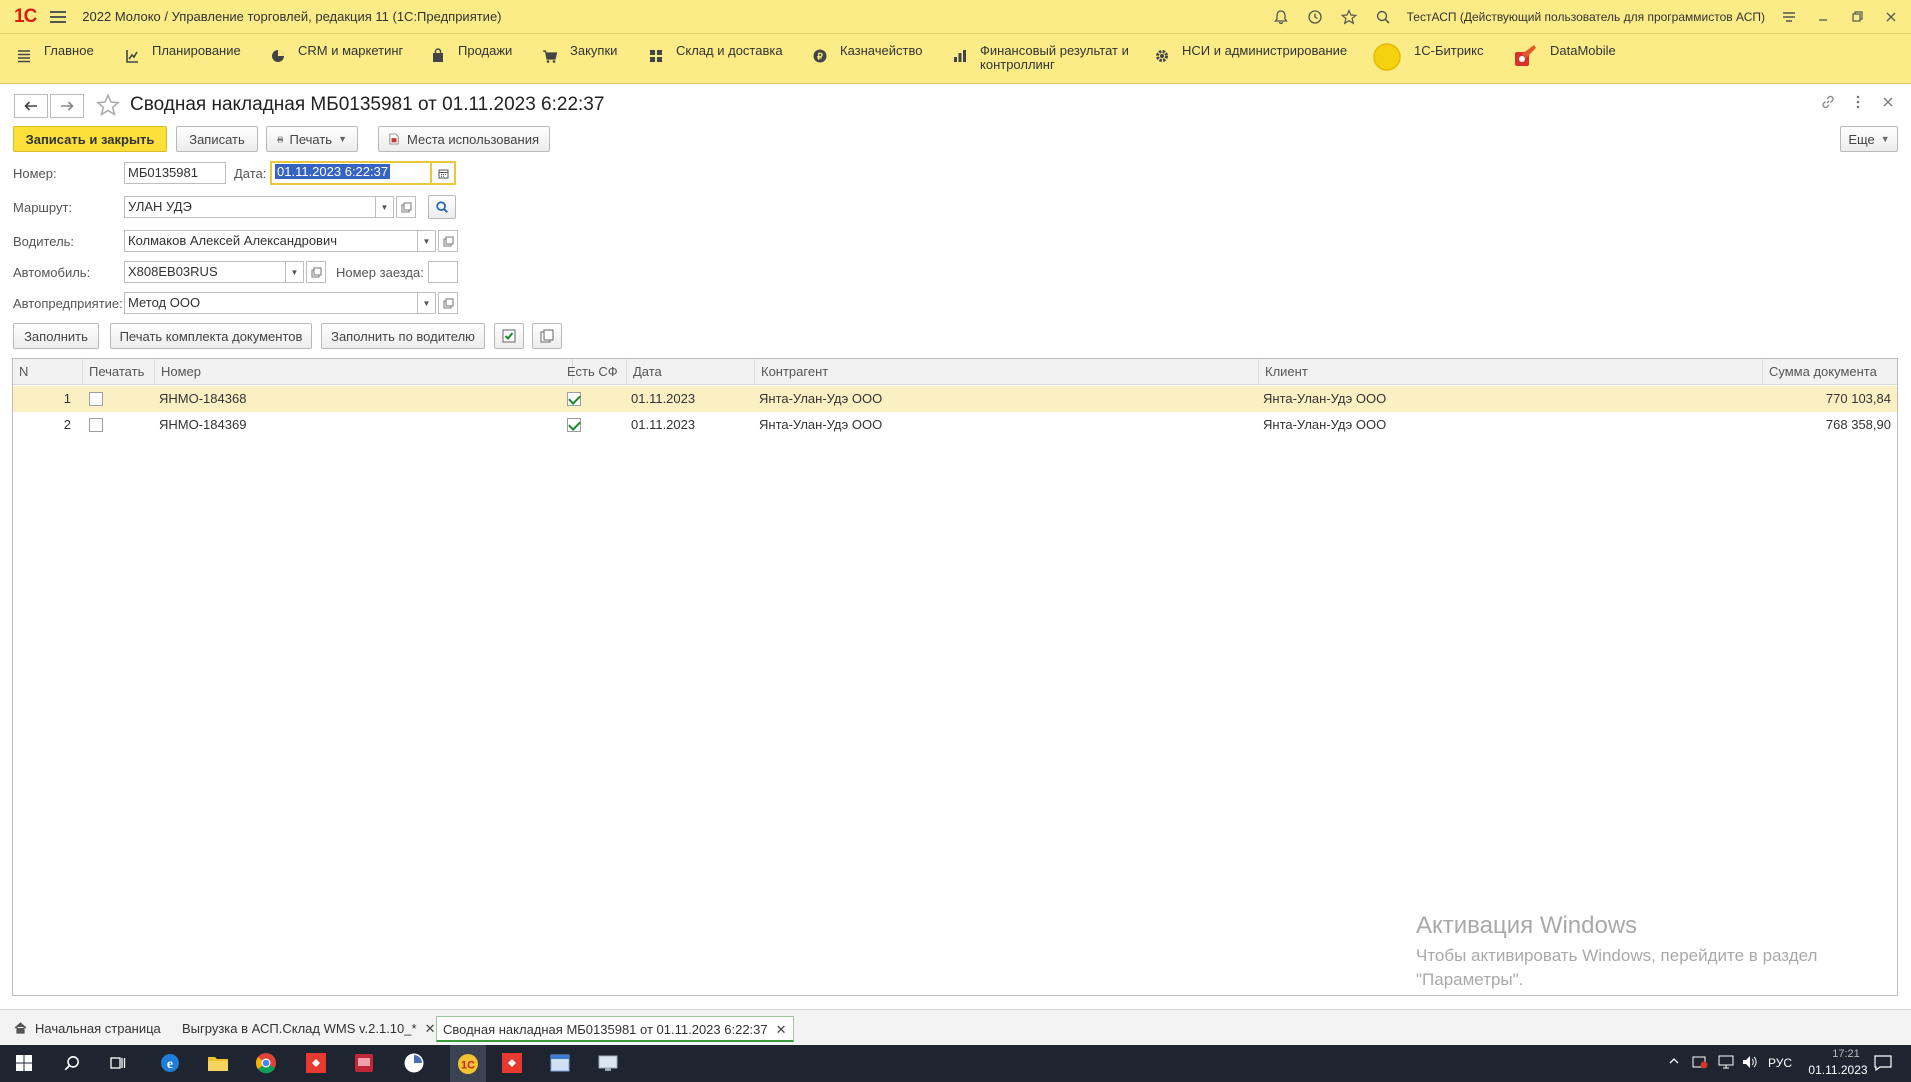 This screenshot has height=1082, width=1911. Describe the element at coordinates (1838, 1070) in the screenshot. I see `tray-date: 01.11.2023` at that location.